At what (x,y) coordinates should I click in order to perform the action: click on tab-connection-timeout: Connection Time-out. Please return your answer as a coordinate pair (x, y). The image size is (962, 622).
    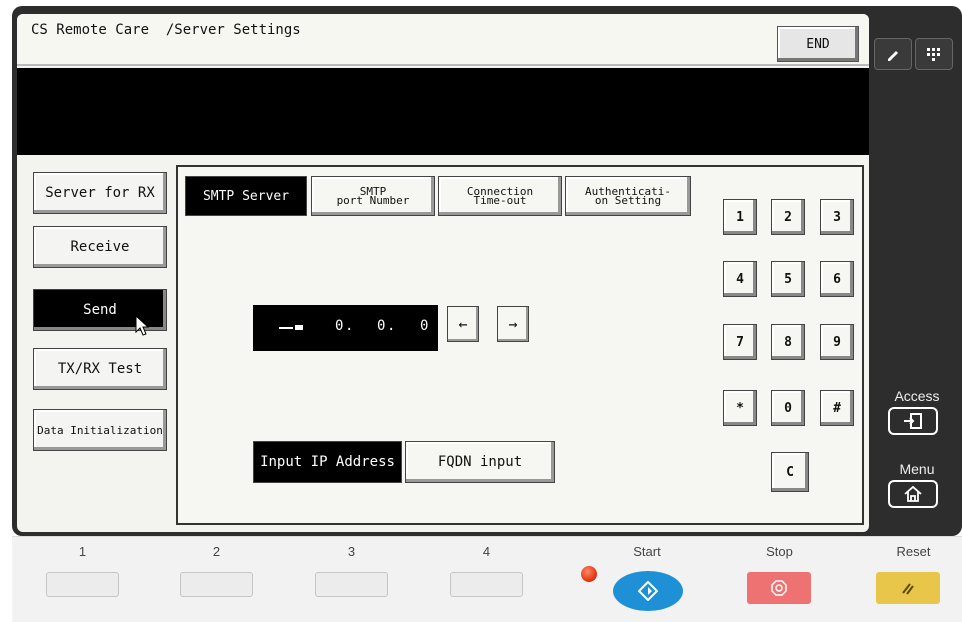
    Looking at the image, I should click on (500, 196).